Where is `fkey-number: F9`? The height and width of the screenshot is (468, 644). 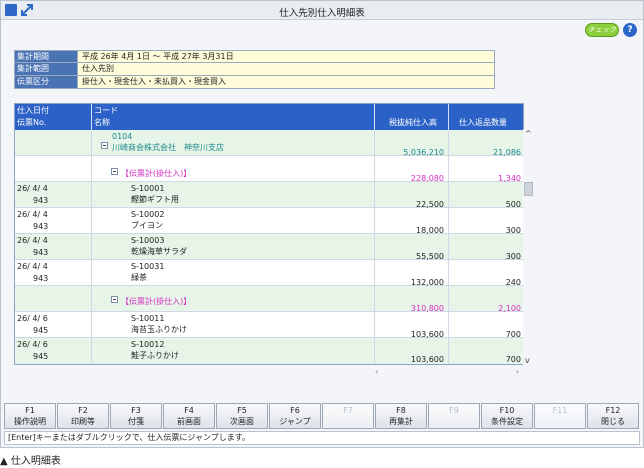 fkey-number: F9 is located at coordinates (454, 410).